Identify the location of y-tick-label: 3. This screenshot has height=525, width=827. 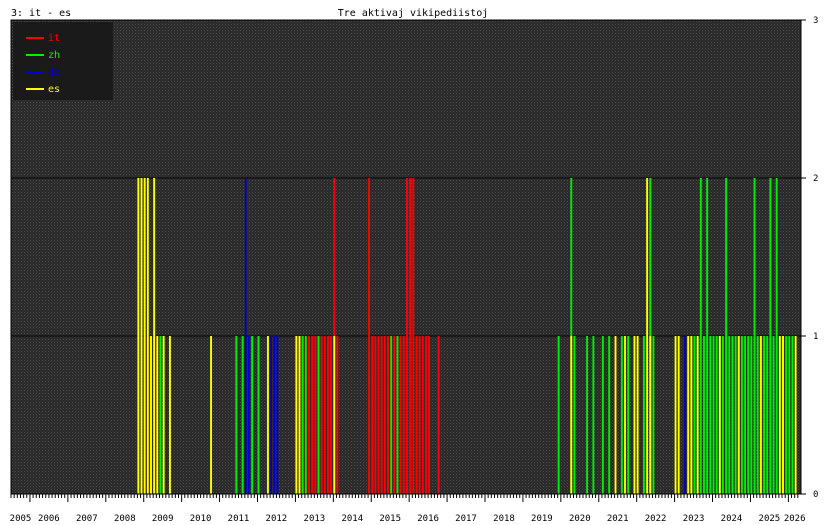
(815, 21).